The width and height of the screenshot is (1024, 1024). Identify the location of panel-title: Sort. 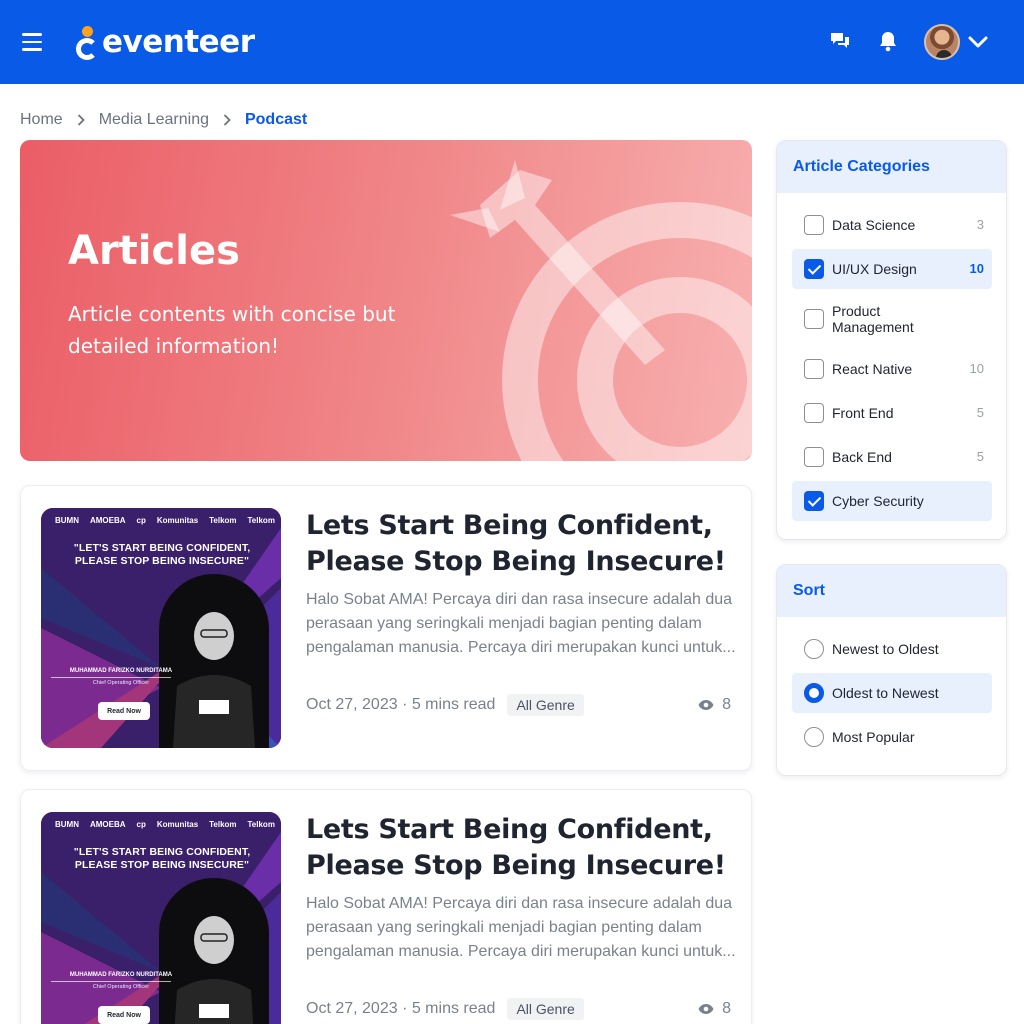
(891, 591).